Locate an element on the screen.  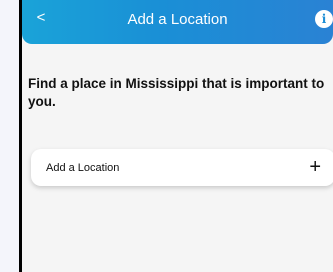
info-icon: i is located at coordinates (324, 19).